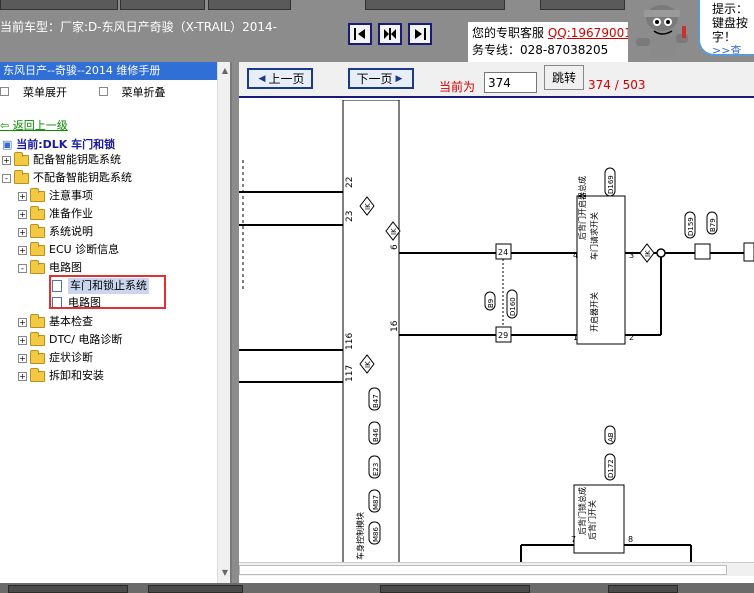 The width and height of the screenshot is (754, 593). I want to click on connector-m86: M86, so click(376, 534).